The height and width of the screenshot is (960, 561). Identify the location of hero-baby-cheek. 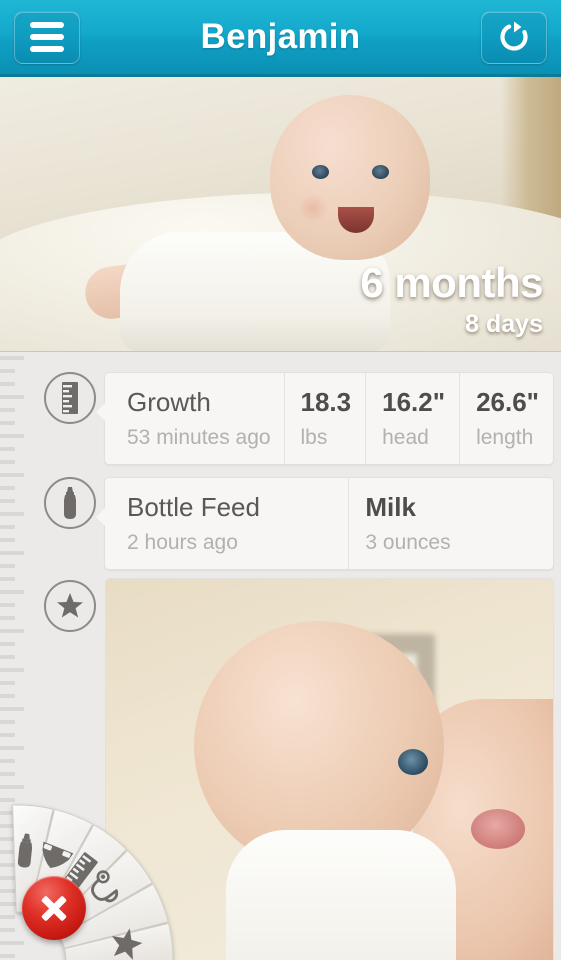
(313, 208).